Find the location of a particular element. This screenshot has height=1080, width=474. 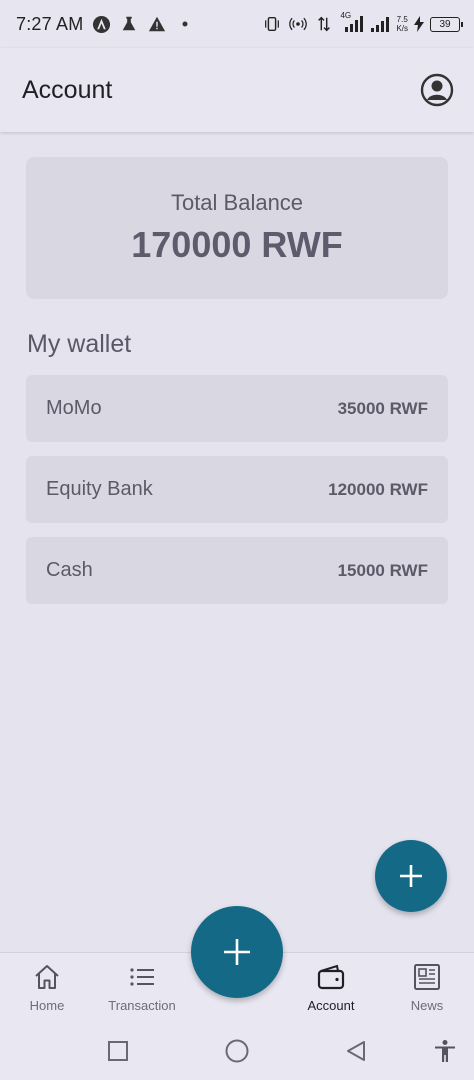

nav-label-account: Account is located at coordinates (331, 1005).